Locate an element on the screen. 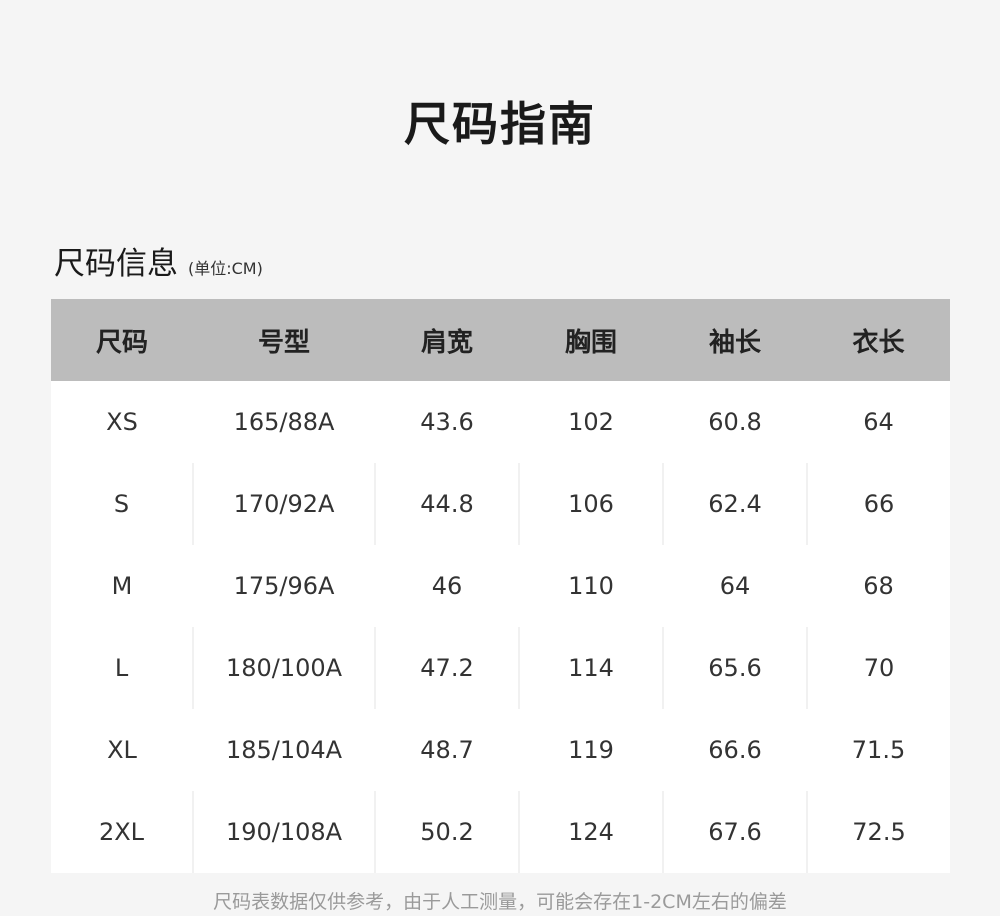 This screenshot has width=1000, height=916. cell-chest: 102 is located at coordinates (591, 422).